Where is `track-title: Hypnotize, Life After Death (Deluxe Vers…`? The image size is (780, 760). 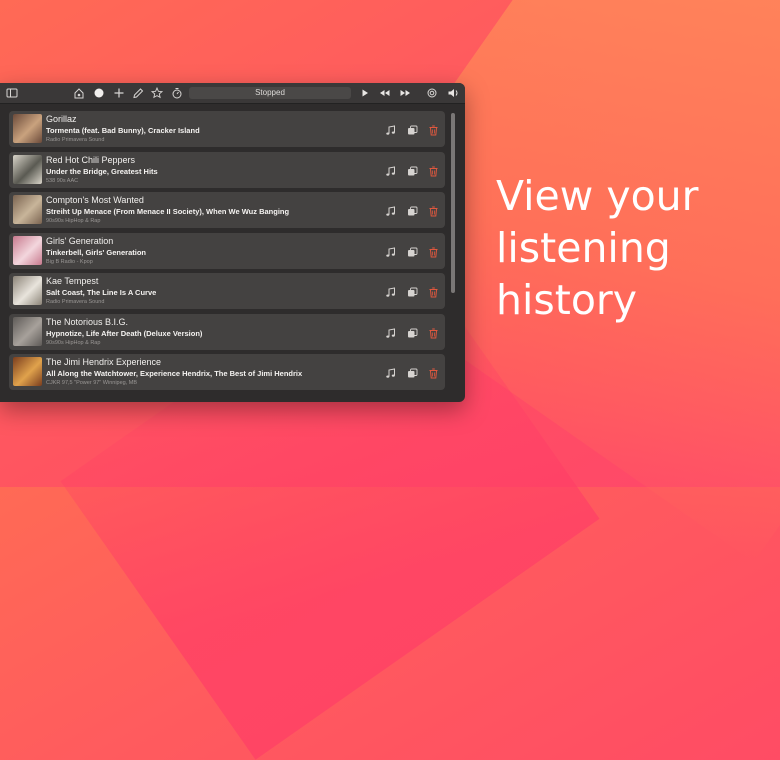 track-title: Hypnotize, Life After Death (Deluxe Vers… is located at coordinates (124, 333).